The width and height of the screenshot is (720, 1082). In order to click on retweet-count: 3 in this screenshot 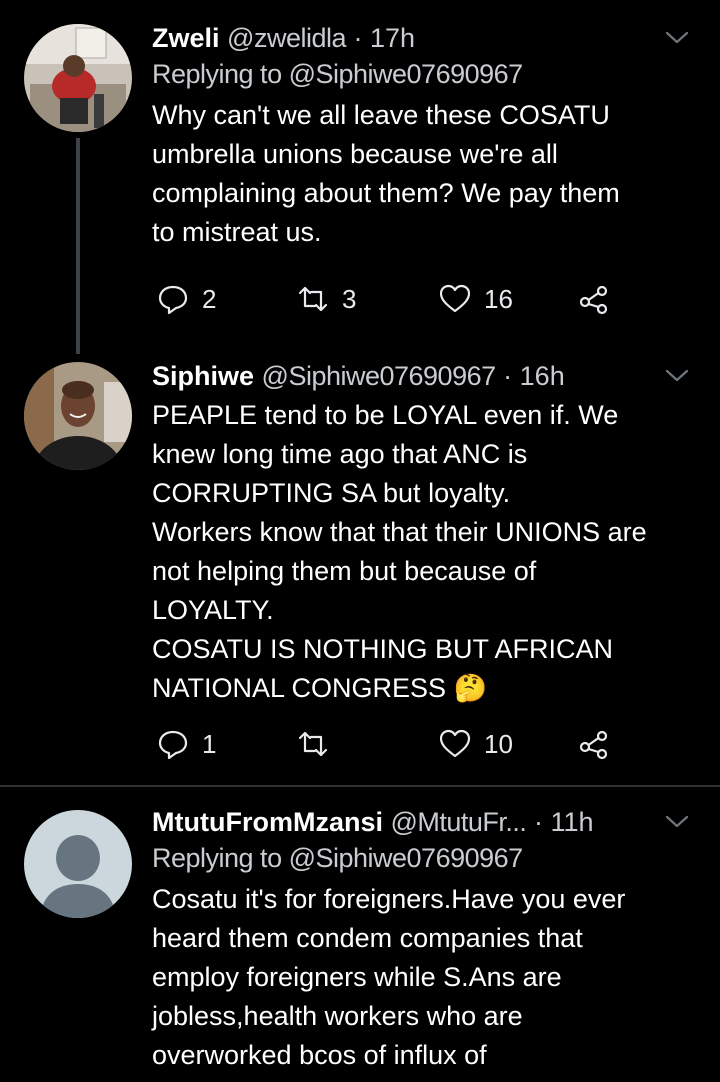, I will do `click(349, 298)`.